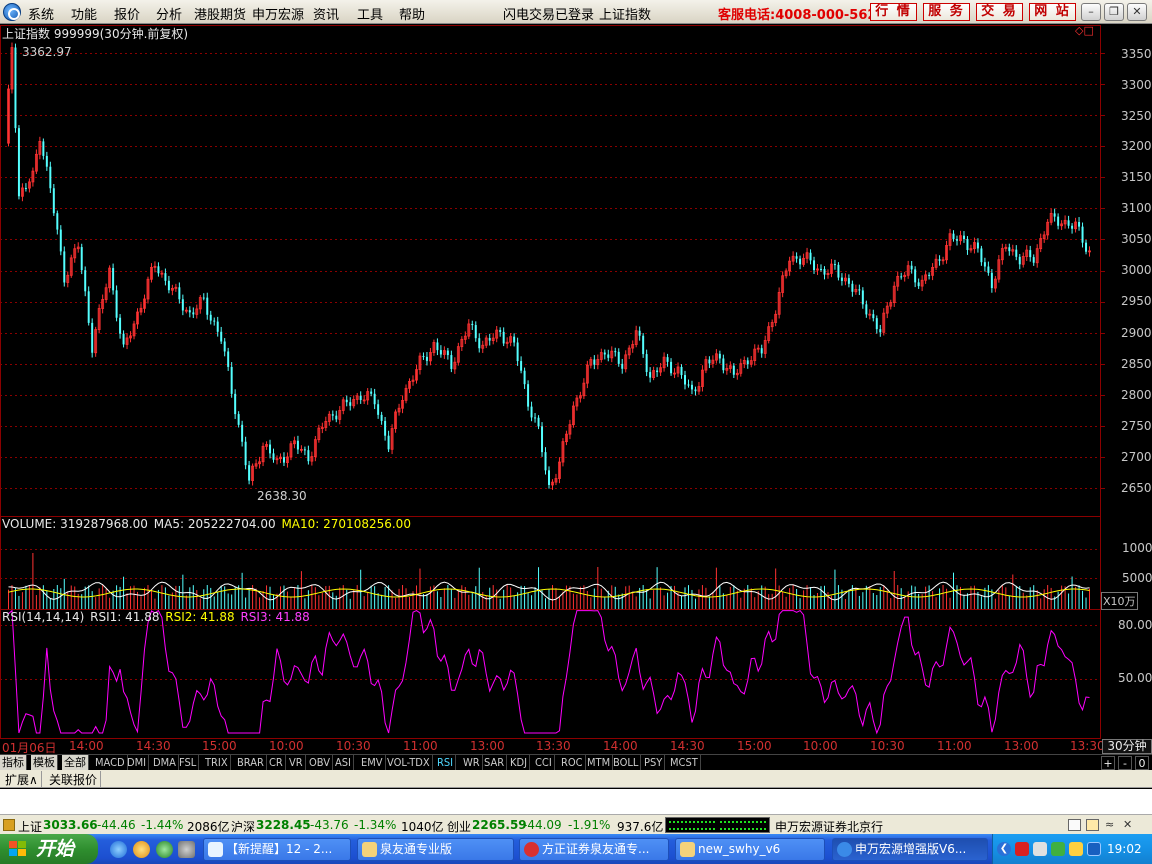 The height and width of the screenshot is (864, 1152). I want to click on tab-template: 模板, so click(44, 762).